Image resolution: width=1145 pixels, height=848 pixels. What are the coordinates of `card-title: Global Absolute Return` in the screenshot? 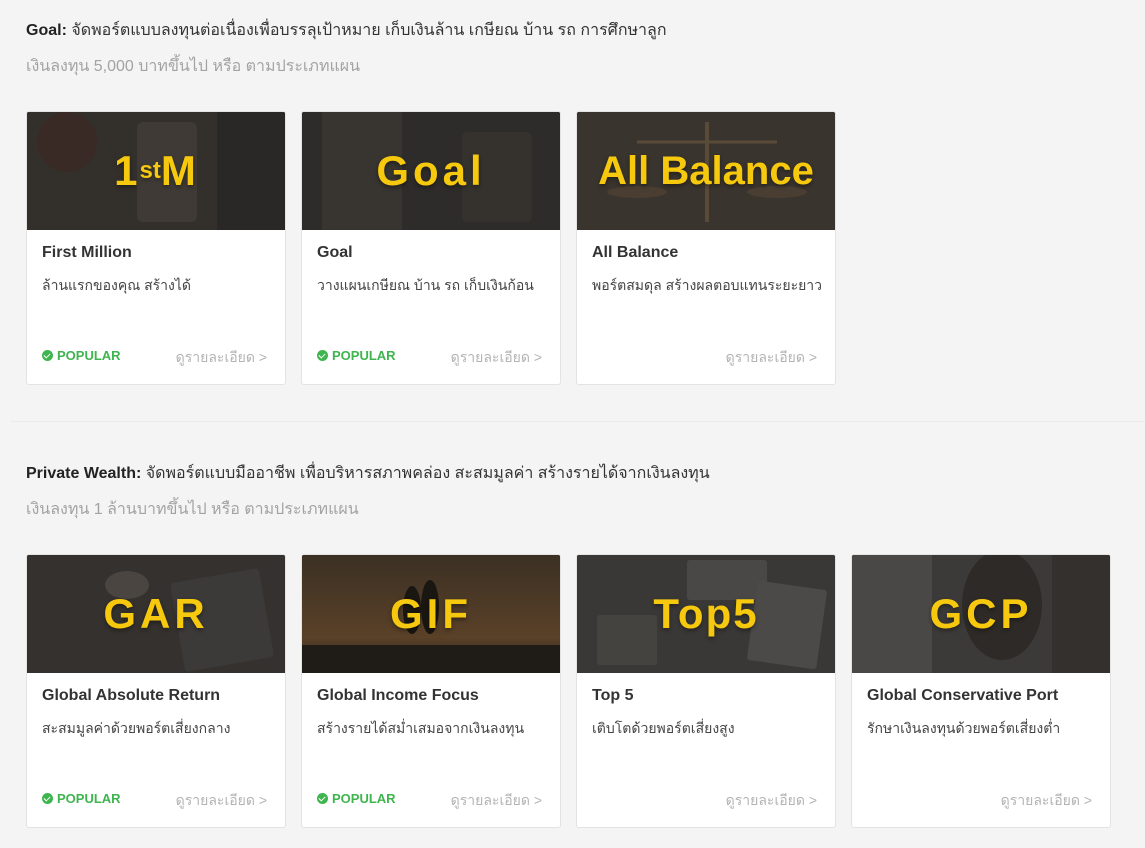 It's located at (131, 695).